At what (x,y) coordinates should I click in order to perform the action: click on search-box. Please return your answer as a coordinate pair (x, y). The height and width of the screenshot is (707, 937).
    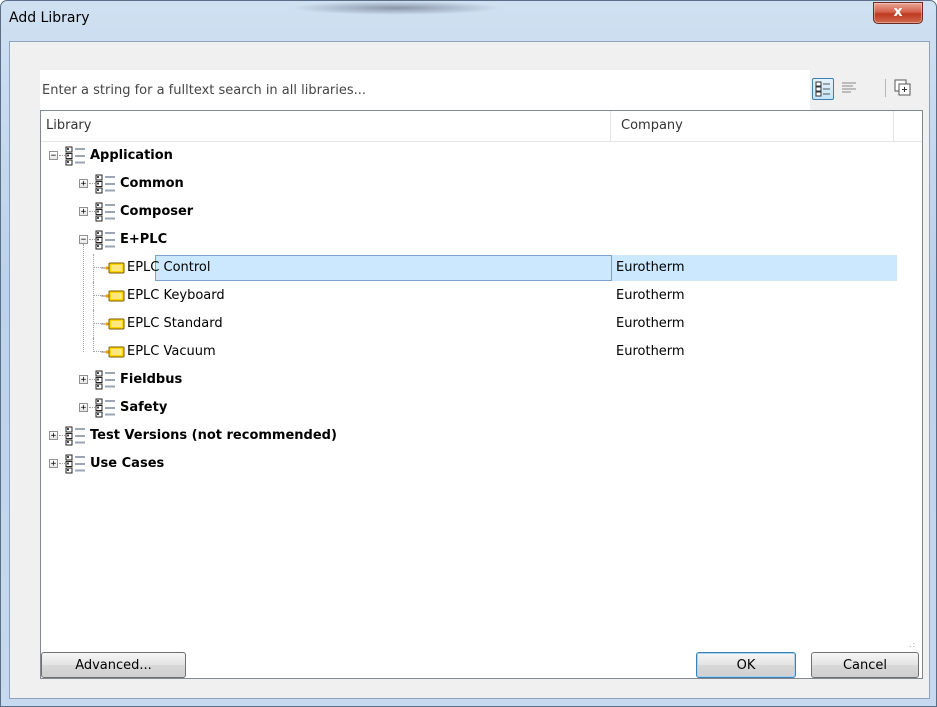
    Looking at the image, I should click on (425, 91).